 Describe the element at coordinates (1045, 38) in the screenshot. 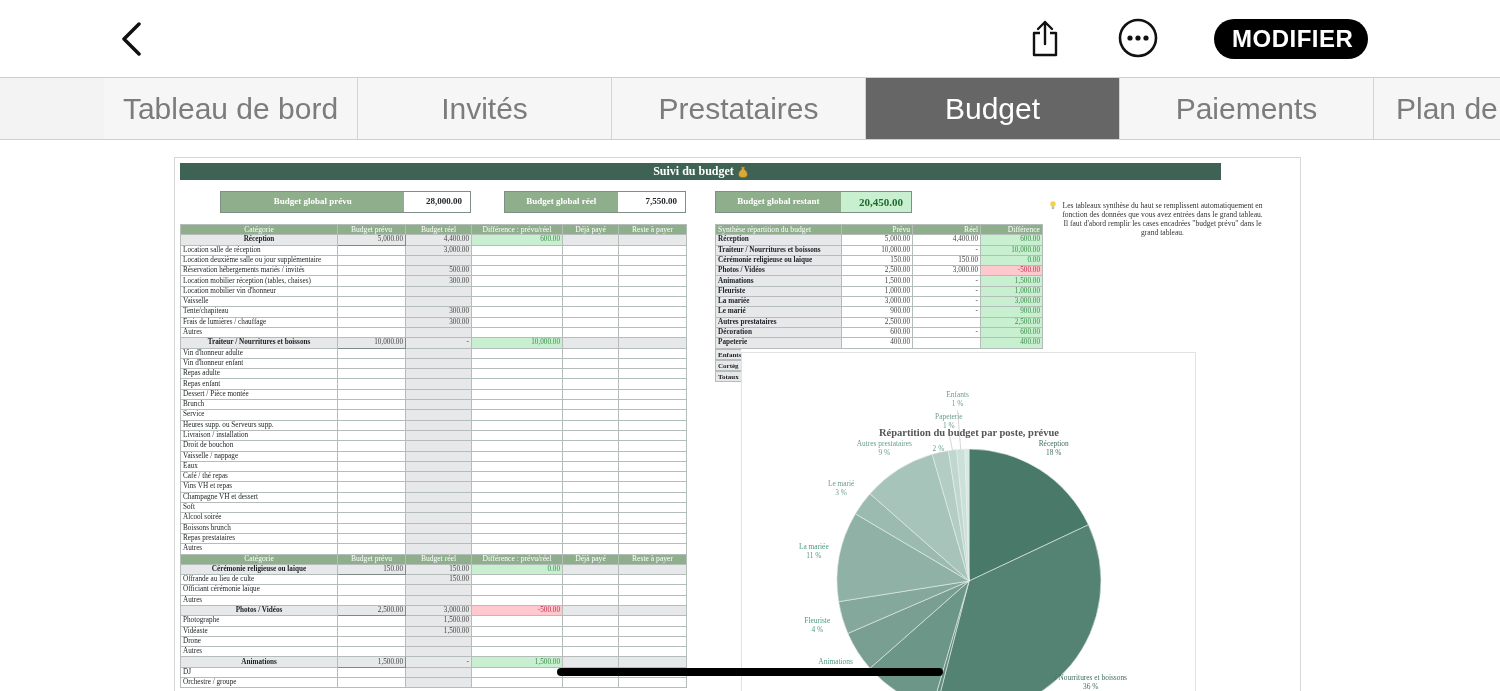

I see `share-icon` at that location.